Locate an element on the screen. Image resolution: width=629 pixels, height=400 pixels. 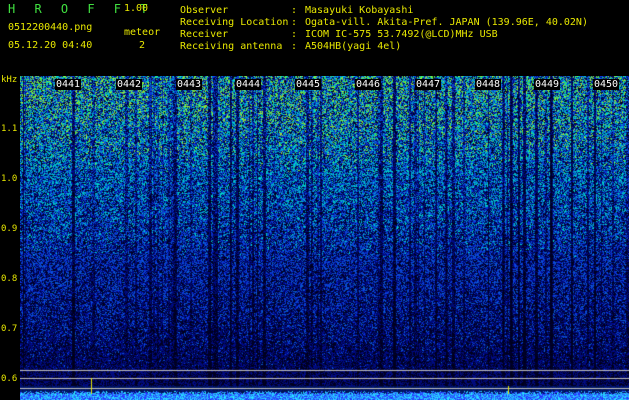
filename-label: 0512200440.png is located at coordinates (50, 27).